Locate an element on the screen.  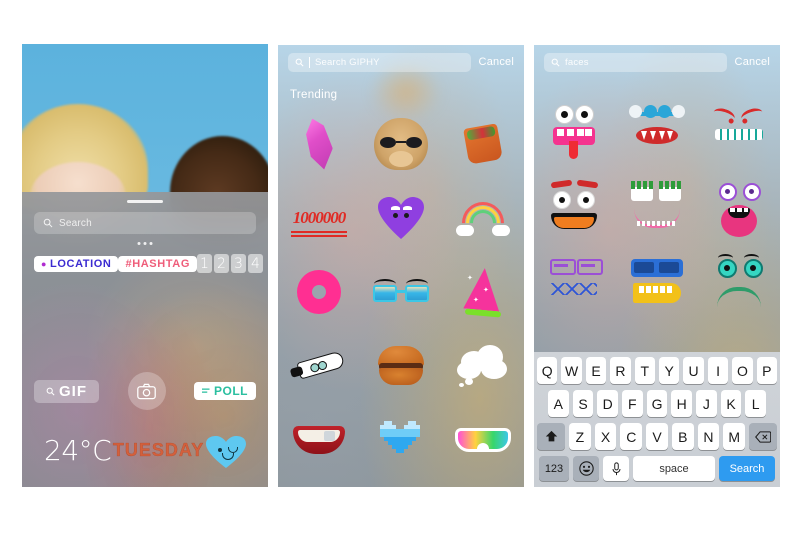
key-L: L is located at coordinates (756, 403).